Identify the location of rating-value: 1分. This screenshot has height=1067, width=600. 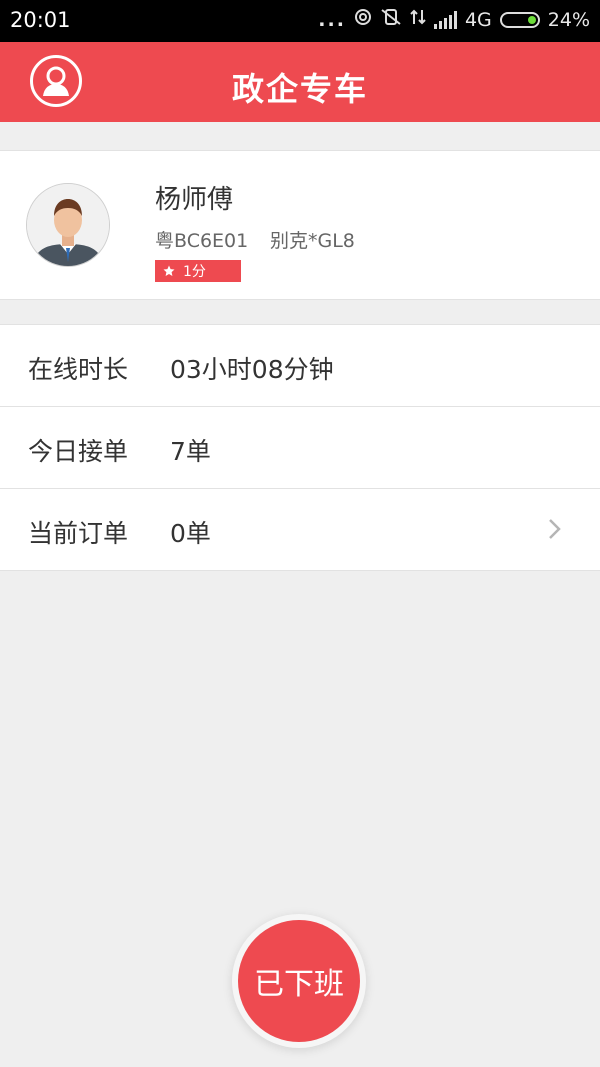
(194, 272).